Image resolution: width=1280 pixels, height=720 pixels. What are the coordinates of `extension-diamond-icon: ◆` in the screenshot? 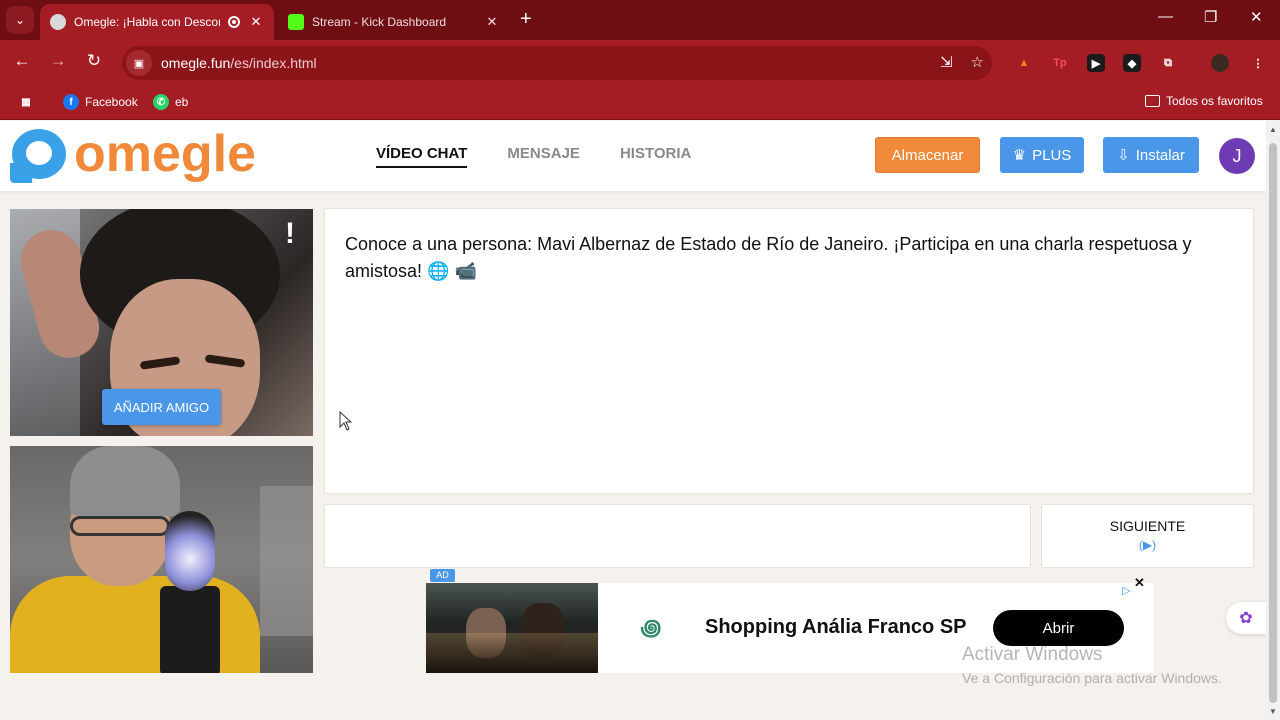 It's located at (1132, 63).